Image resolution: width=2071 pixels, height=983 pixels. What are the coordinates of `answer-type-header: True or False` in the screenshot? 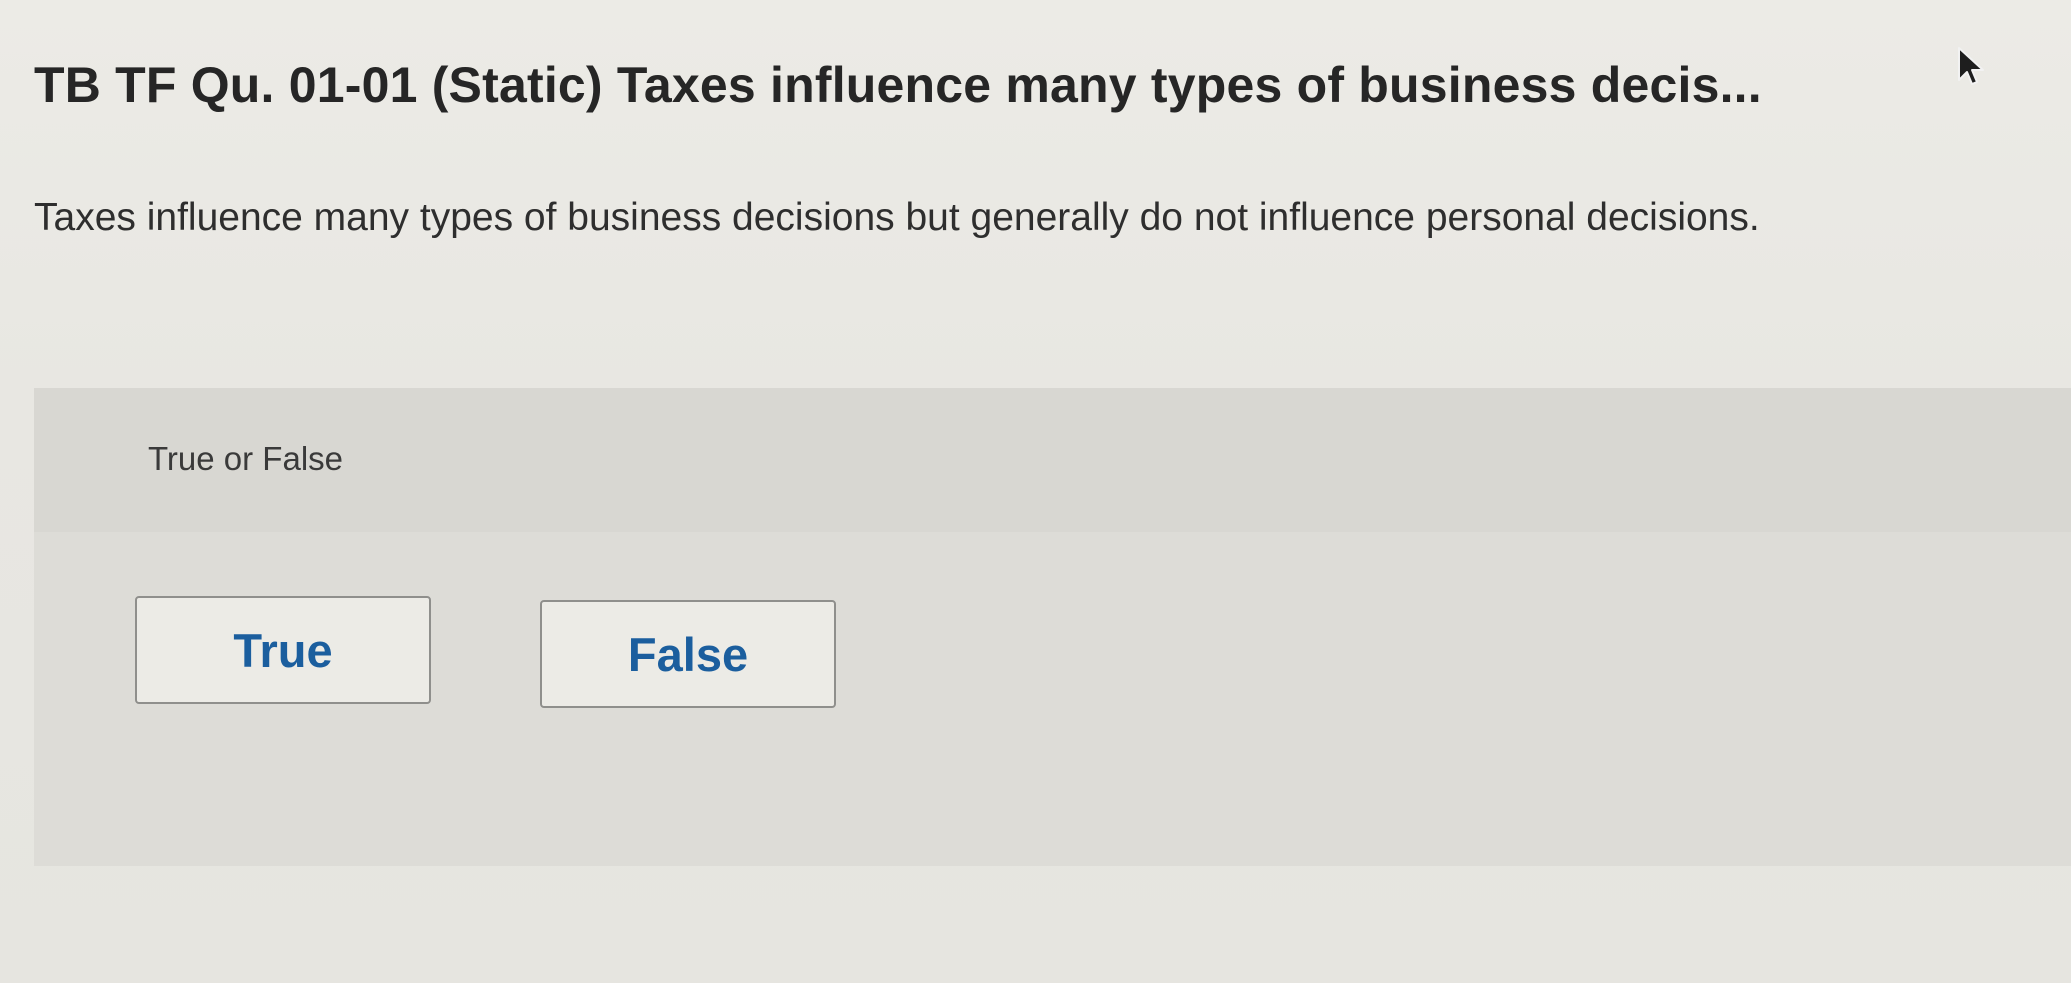 It's located at (1052, 460).